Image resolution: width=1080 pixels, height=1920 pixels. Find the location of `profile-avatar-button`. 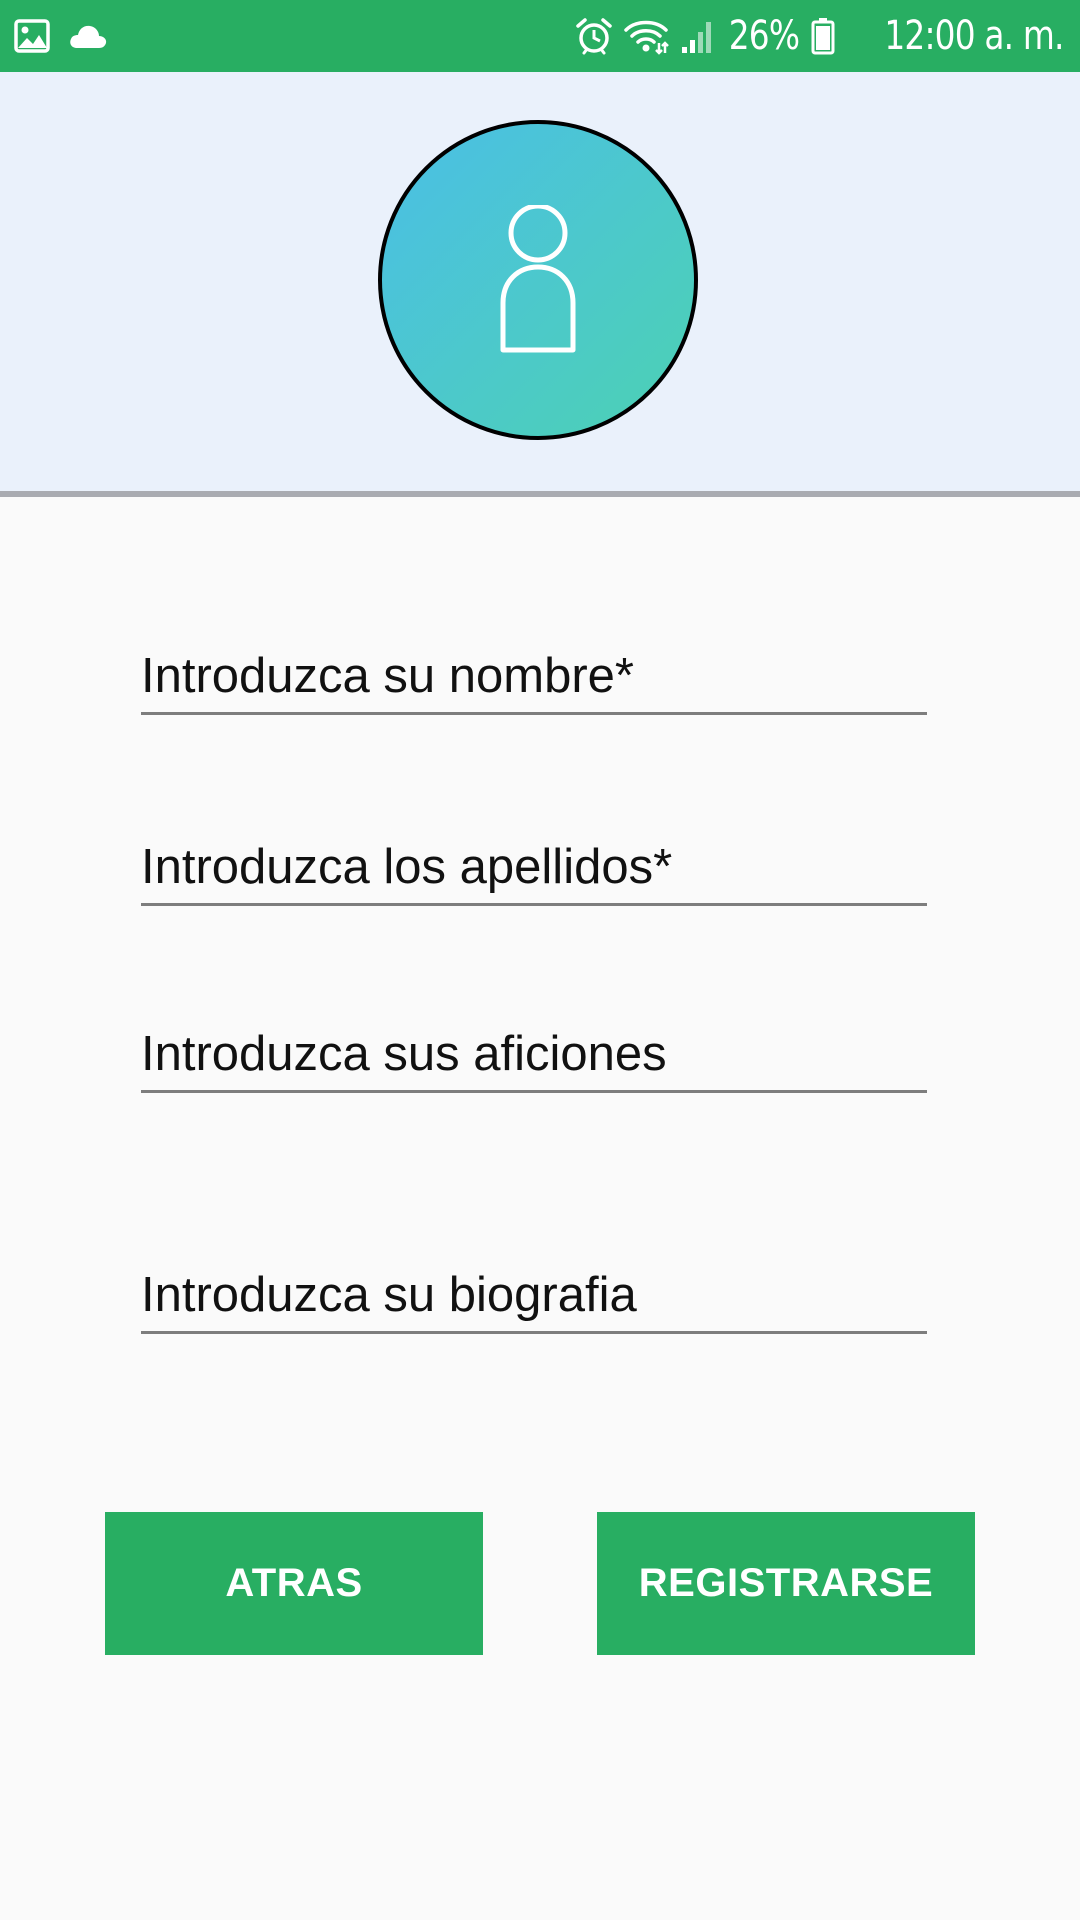

profile-avatar-button is located at coordinates (538, 280).